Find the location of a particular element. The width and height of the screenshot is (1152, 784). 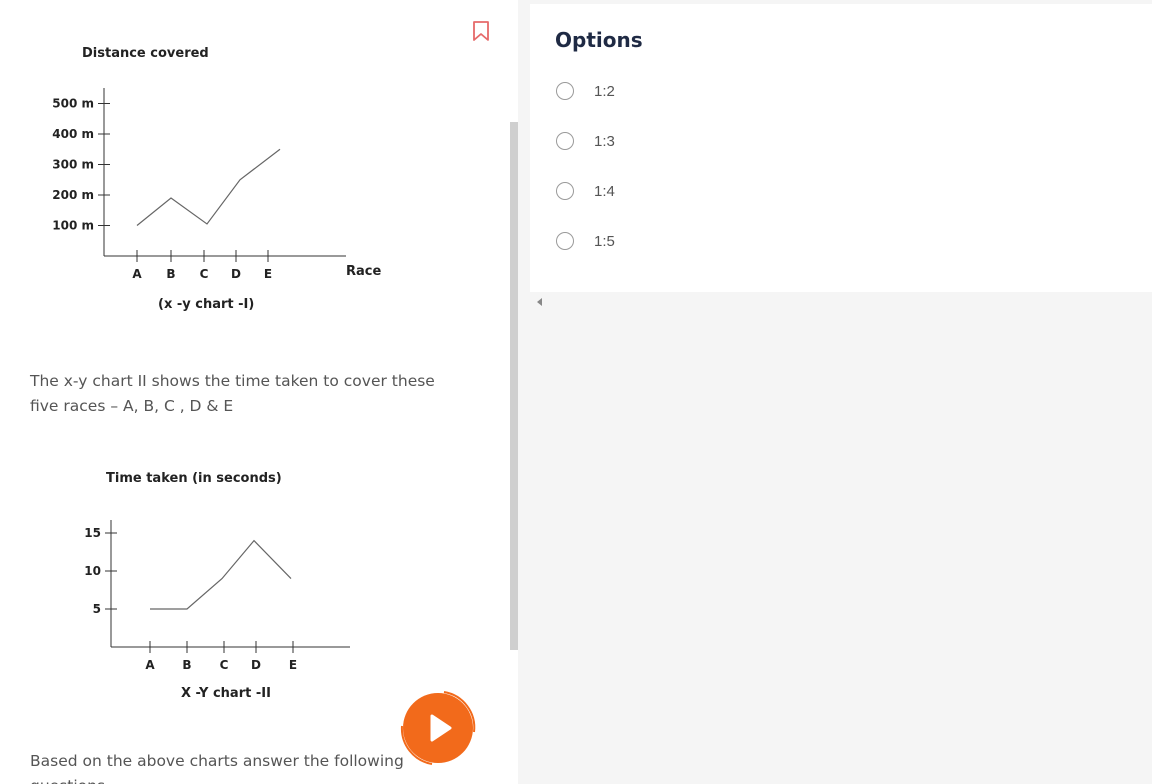

c2-x-tick-label: A is located at coordinates (150, 665).